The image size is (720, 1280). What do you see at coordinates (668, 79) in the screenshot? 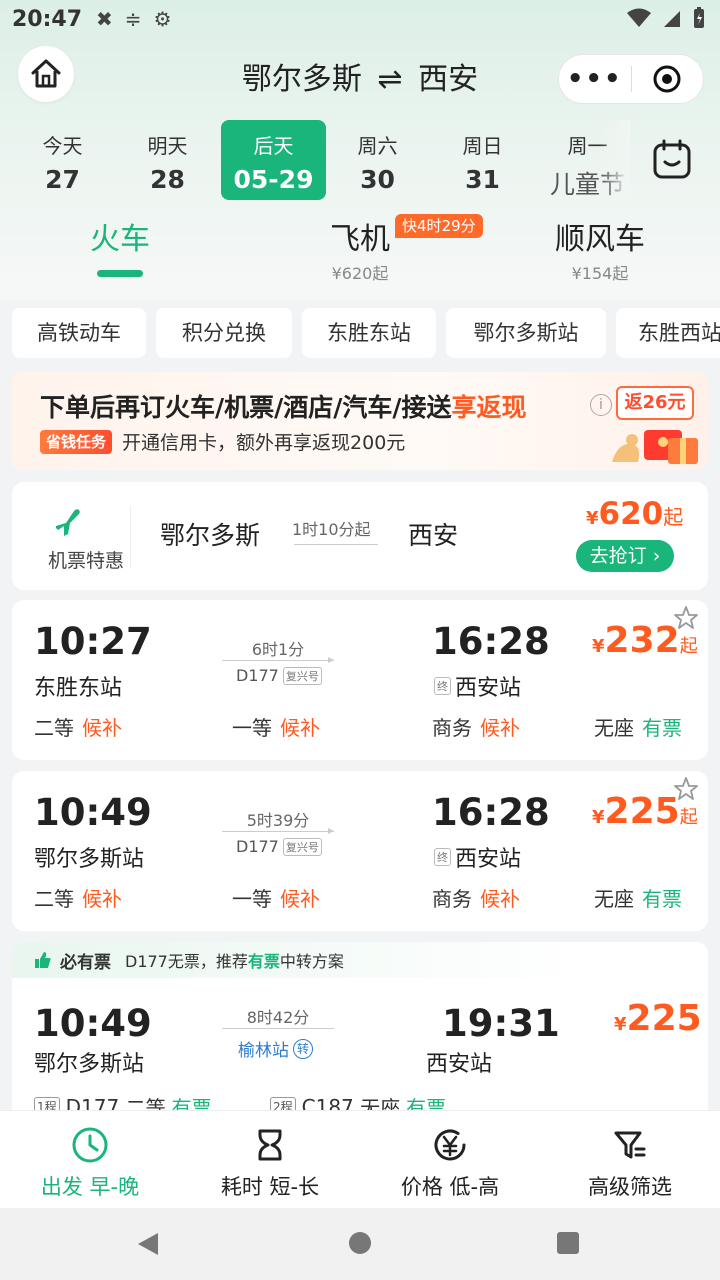
I see `close-mini-program-button` at bounding box center [668, 79].